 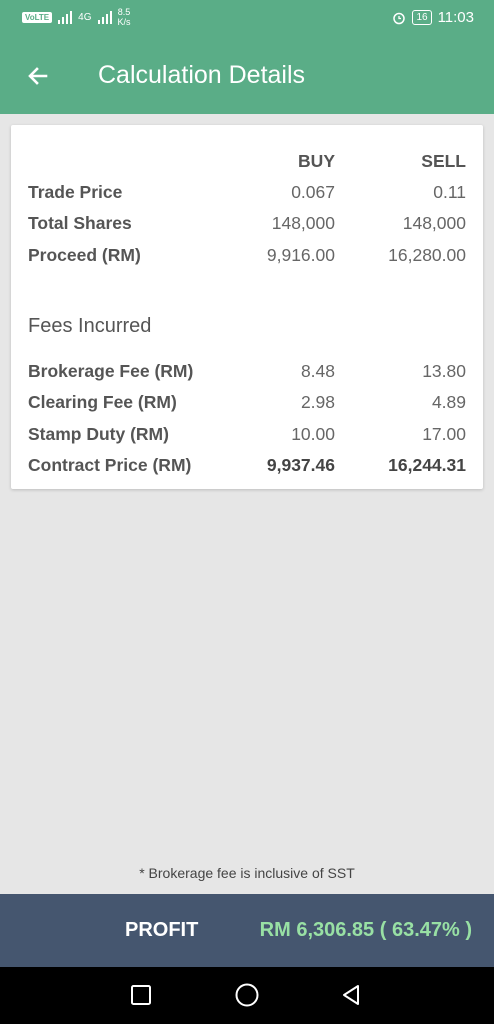 I want to click on sell-value: 16,280.00, so click(x=427, y=255).